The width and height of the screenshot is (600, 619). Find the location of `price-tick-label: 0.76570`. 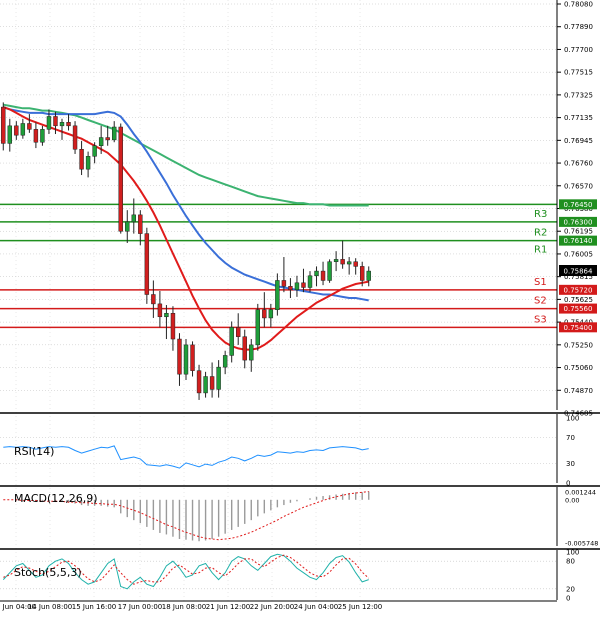

price-tick-label: 0.76570 is located at coordinates (578, 186).